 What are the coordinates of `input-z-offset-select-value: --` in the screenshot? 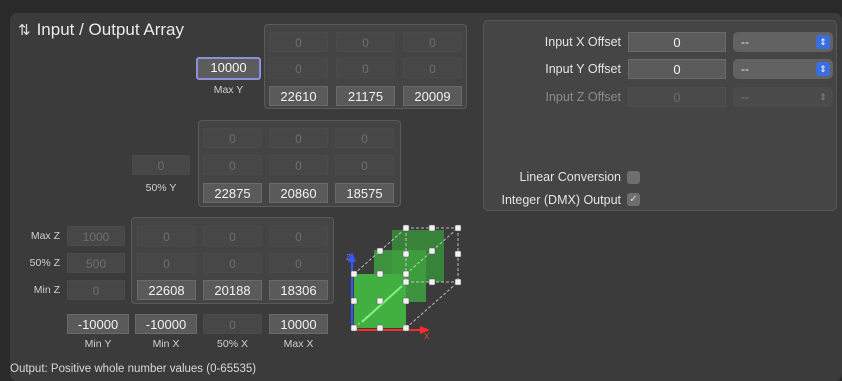 It's located at (745, 97).